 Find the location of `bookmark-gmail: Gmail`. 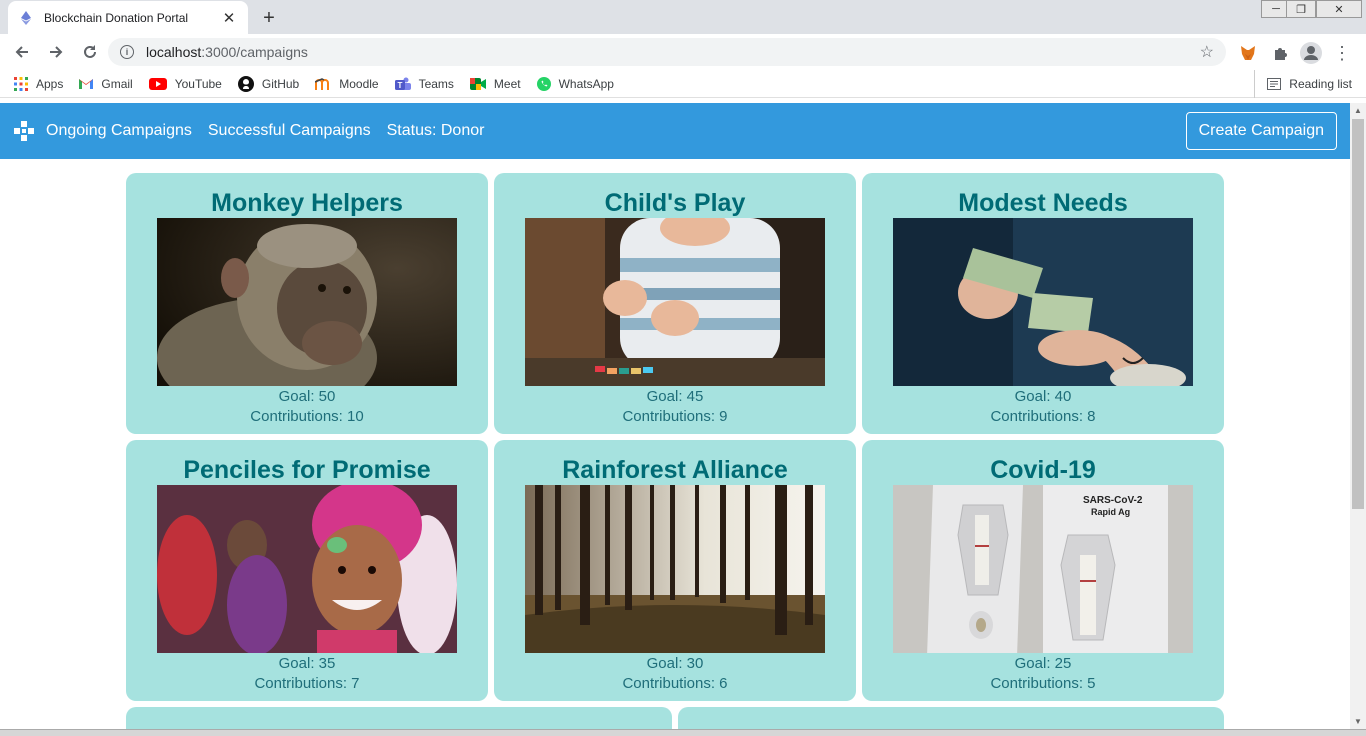

bookmark-gmail: Gmail is located at coordinates (106, 83).